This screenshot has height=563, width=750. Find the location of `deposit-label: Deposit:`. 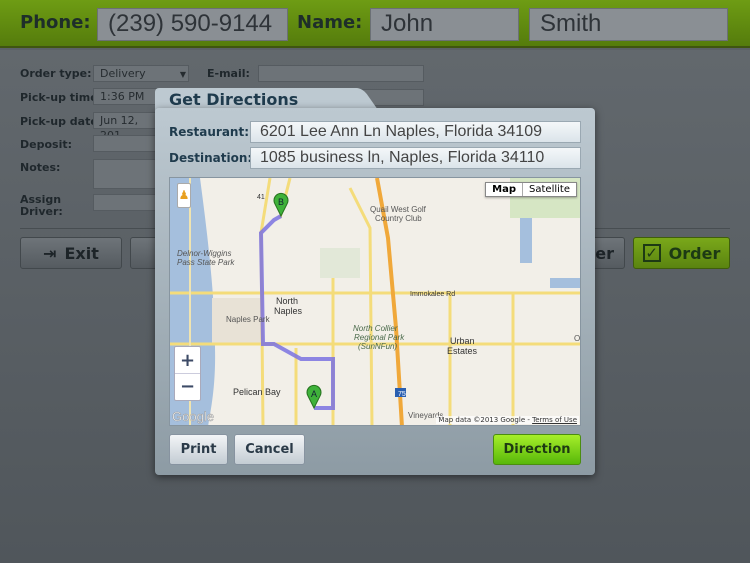

deposit-label: Deposit: is located at coordinates (46, 144).